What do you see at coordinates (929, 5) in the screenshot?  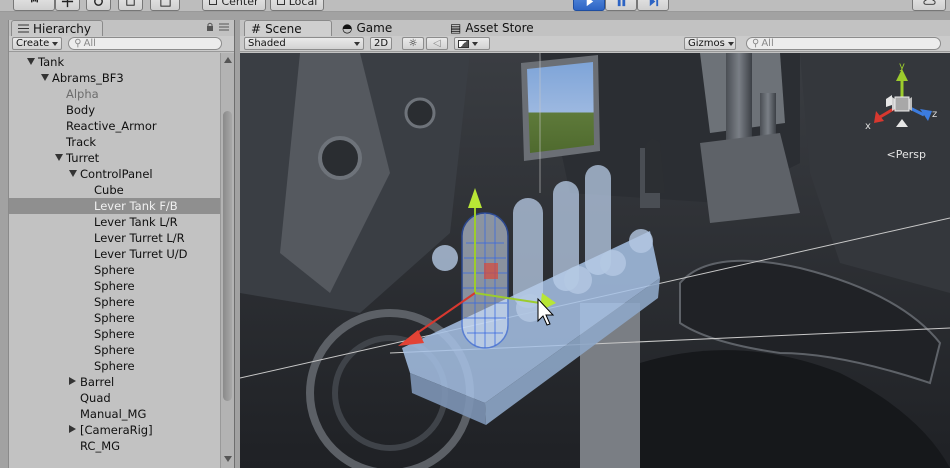 I see `collab-button` at bounding box center [929, 5].